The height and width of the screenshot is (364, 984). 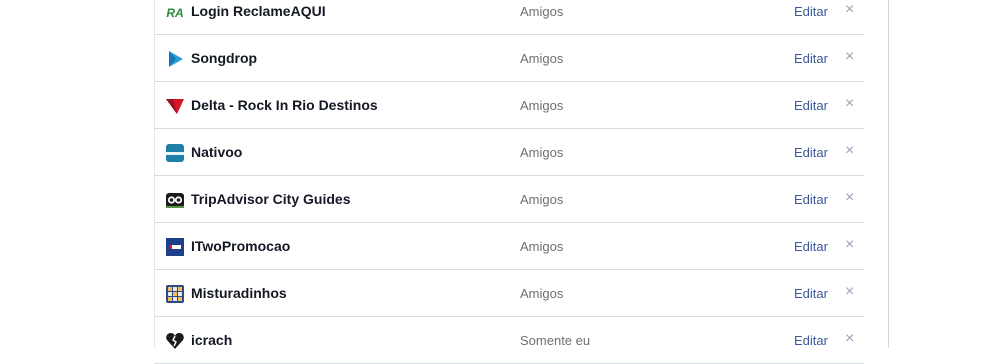 I want to click on app-name: ITwoPromocao, so click(x=240, y=246).